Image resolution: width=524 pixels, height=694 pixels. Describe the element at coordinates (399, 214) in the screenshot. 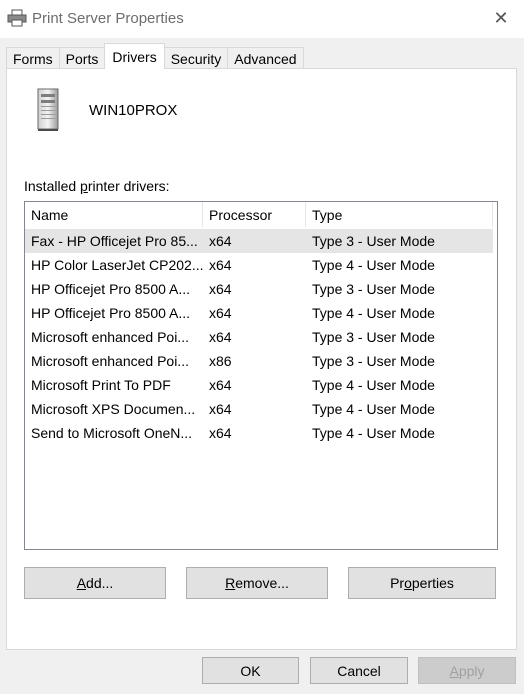

I see `column-header-type: Type` at that location.